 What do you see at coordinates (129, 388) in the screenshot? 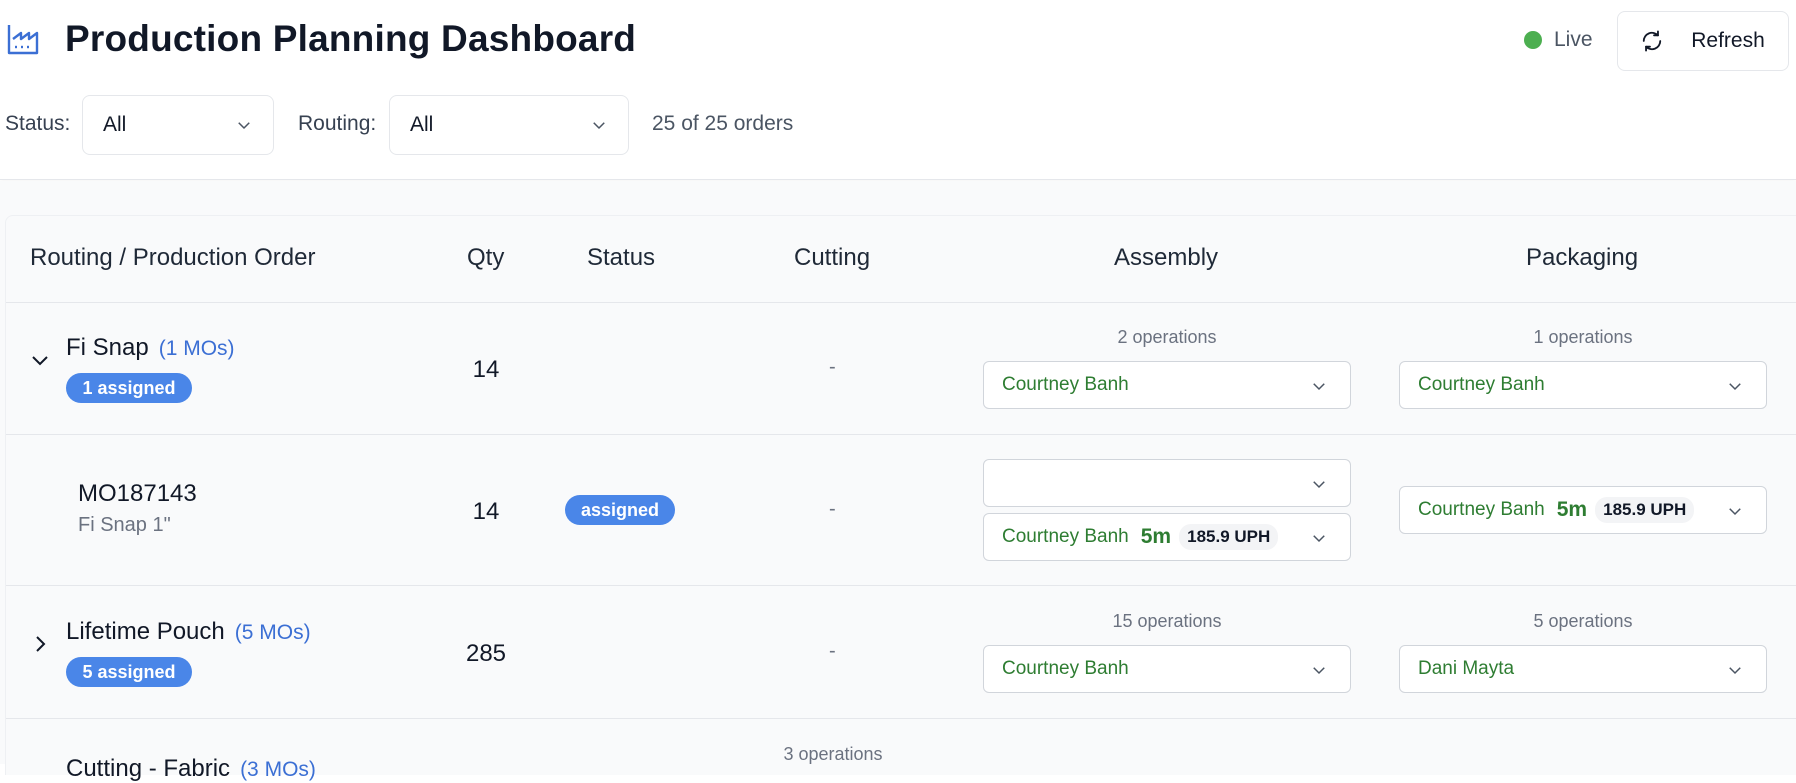
I see `assigned-badge: 1 assigned` at bounding box center [129, 388].